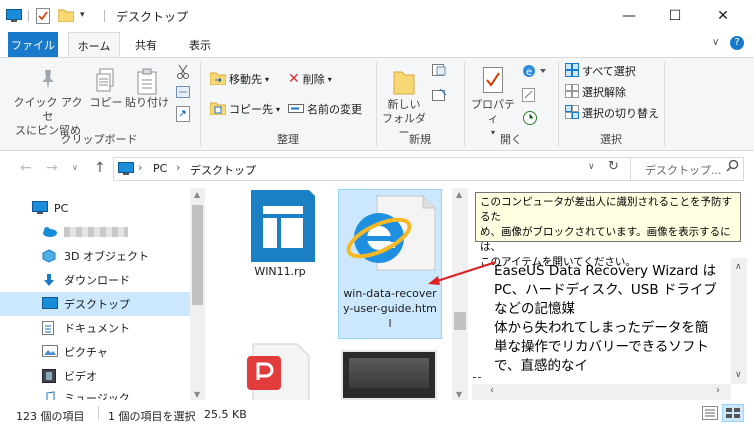  Describe the element at coordinates (61, 208) in the screenshot. I see `tree-label: PC` at that location.